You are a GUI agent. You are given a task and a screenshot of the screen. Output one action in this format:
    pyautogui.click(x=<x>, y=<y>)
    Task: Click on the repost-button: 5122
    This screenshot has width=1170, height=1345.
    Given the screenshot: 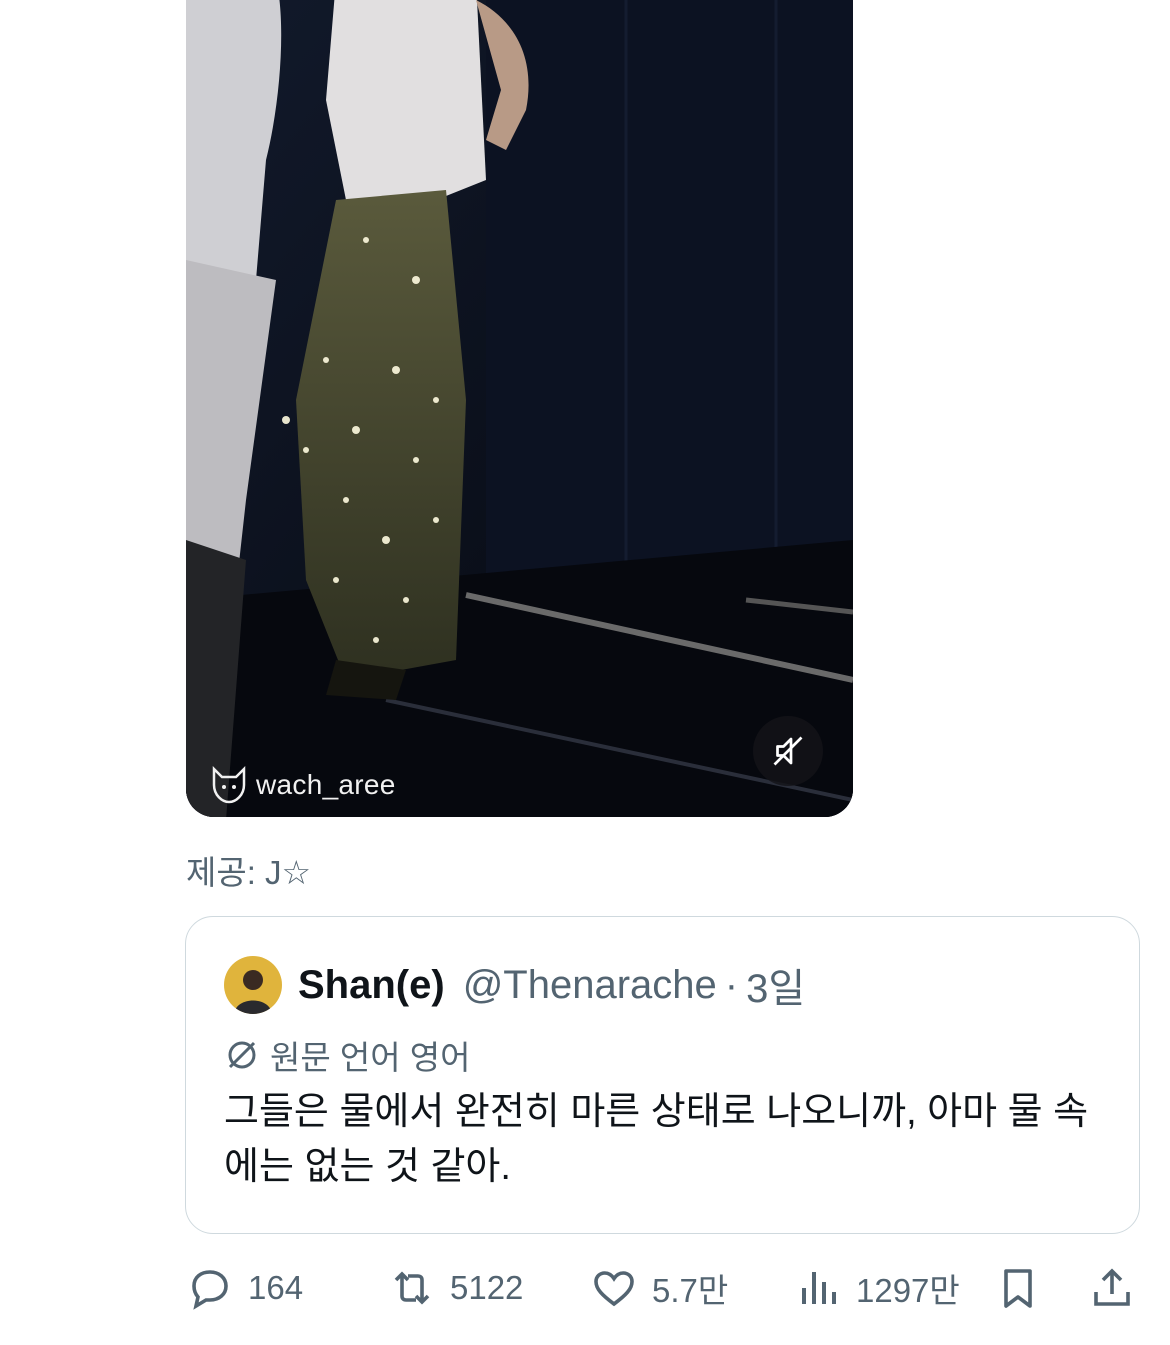 What is the action you would take?
    pyautogui.click(x=455, y=1288)
    